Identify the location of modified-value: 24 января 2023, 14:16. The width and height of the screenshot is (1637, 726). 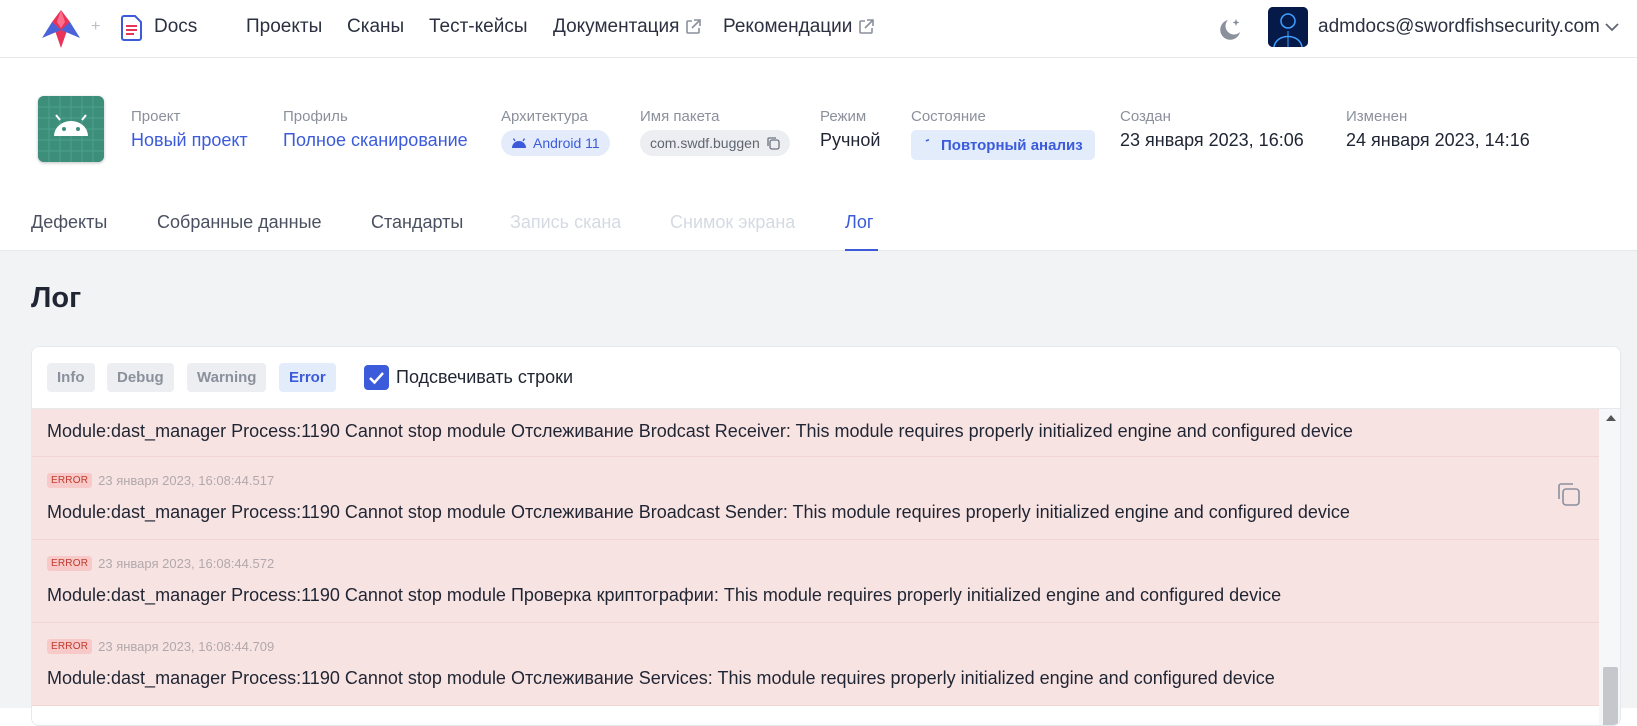
(1438, 140).